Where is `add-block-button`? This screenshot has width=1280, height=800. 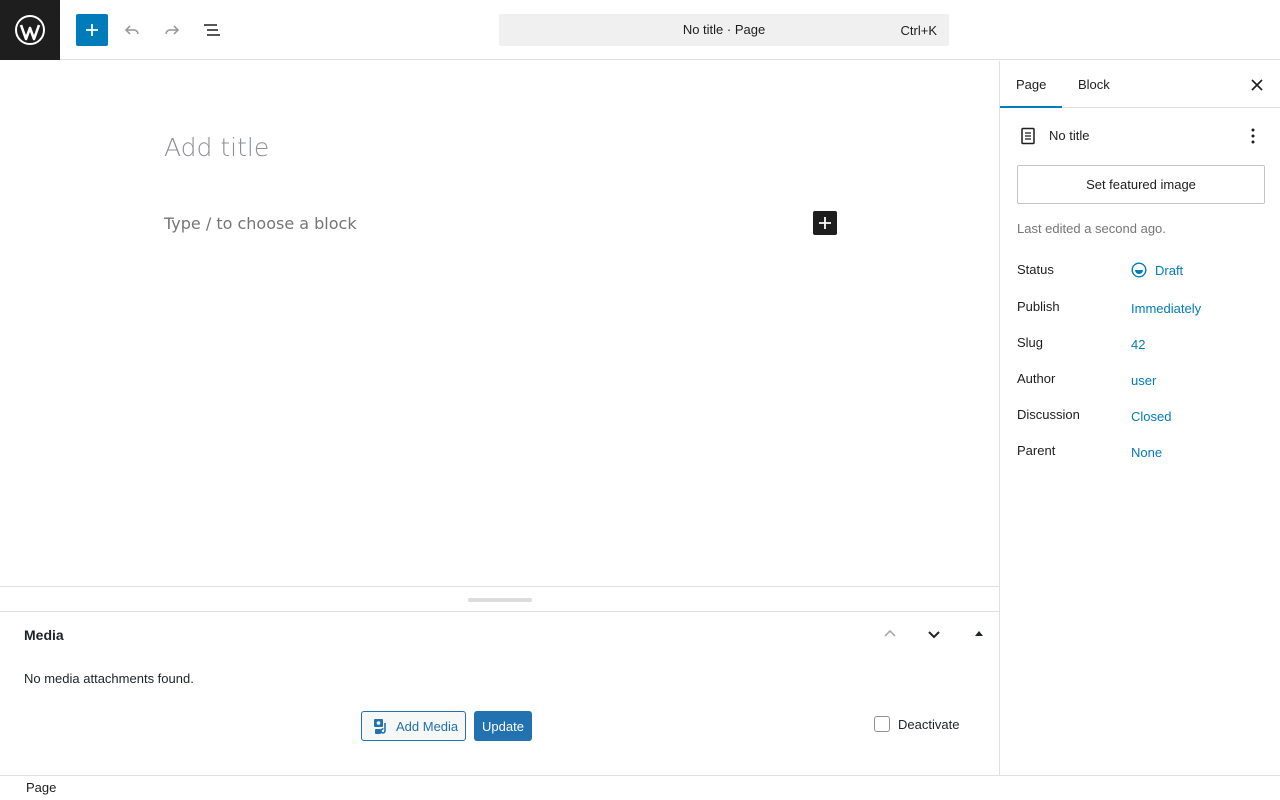 add-block-button is located at coordinates (825, 223).